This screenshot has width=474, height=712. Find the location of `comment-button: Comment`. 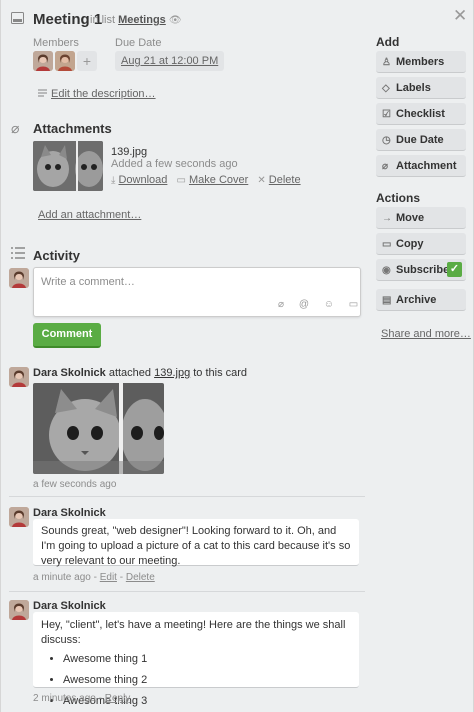

comment-button: Comment is located at coordinates (67, 335).